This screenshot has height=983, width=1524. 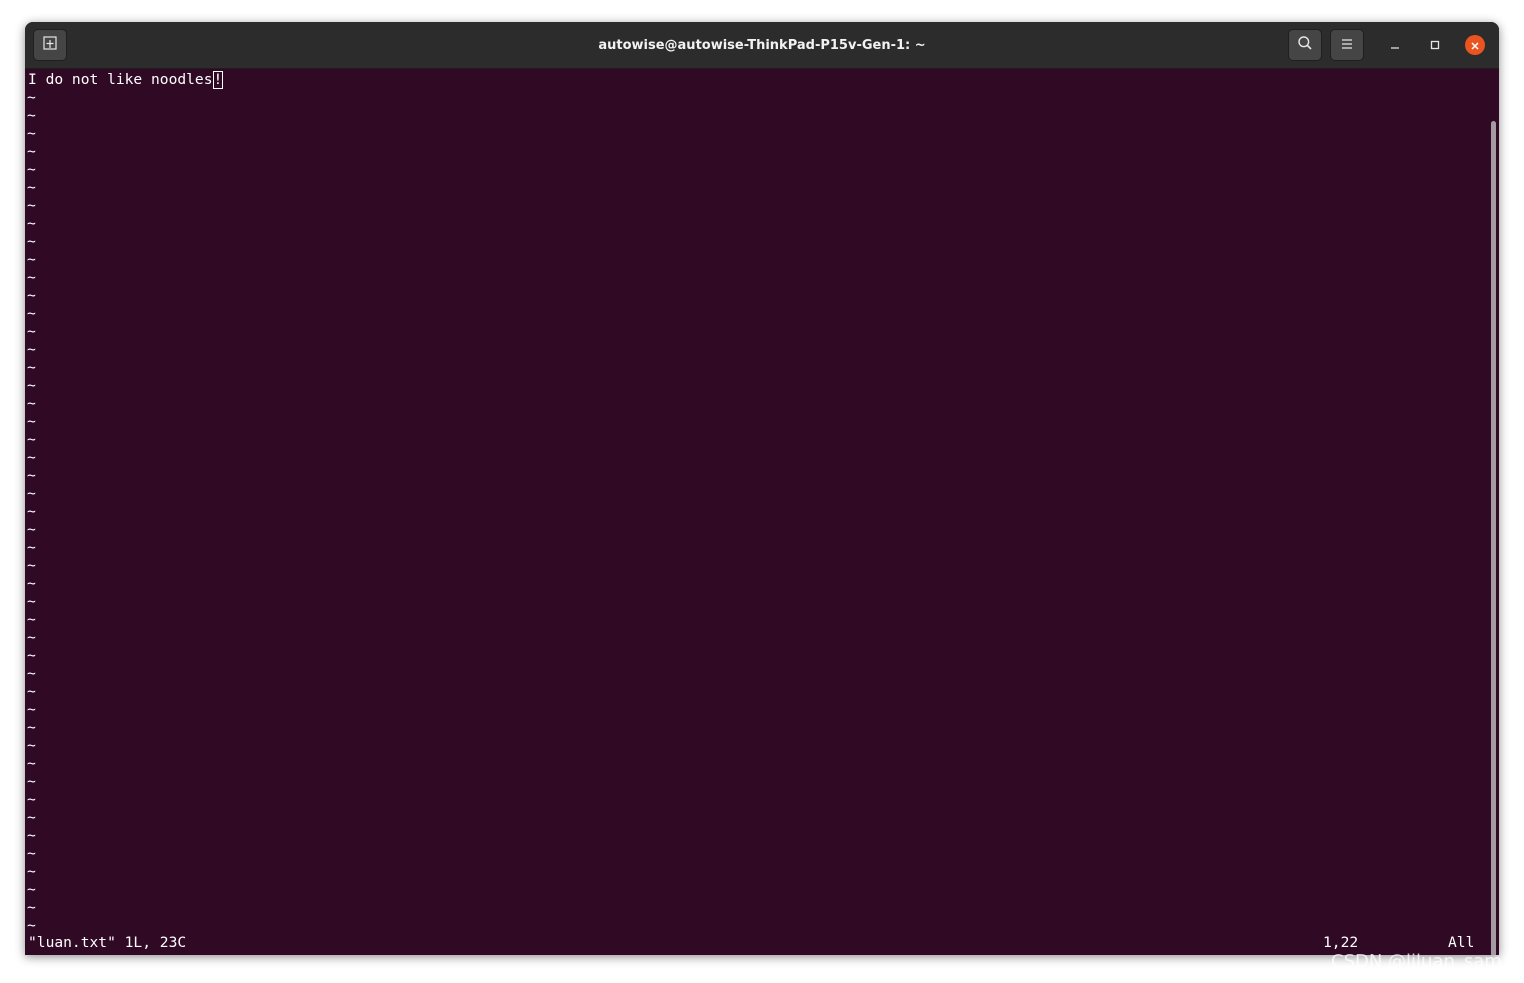 What do you see at coordinates (120, 79) in the screenshot?
I see `editor-line-text: I do not like noodles` at bounding box center [120, 79].